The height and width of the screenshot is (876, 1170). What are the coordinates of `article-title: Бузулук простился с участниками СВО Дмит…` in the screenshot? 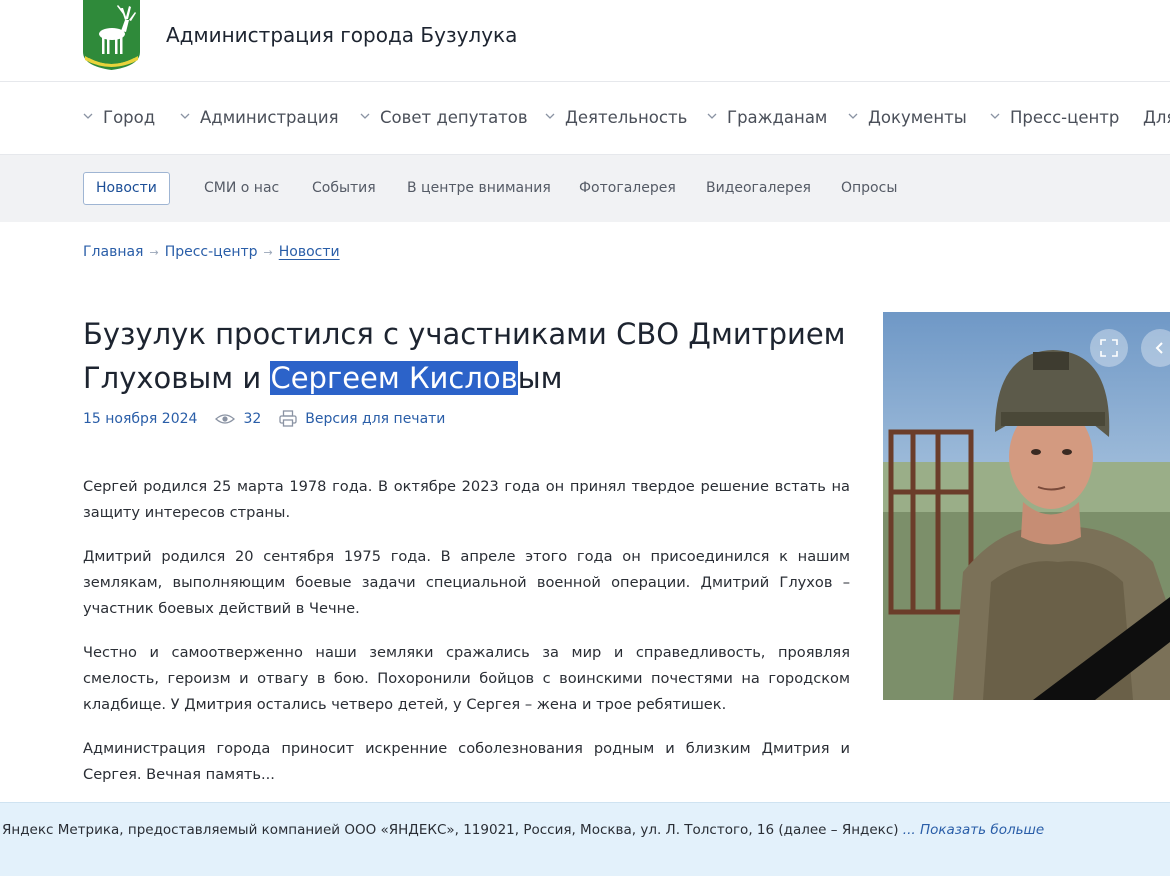 It's located at (473, 356).